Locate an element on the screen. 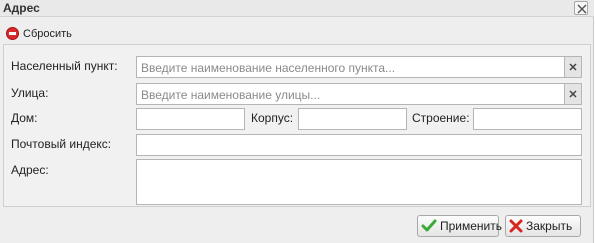 This screenshot has height=243, width=596. reset-button: Сбросить is located at coordinates (39, 33).